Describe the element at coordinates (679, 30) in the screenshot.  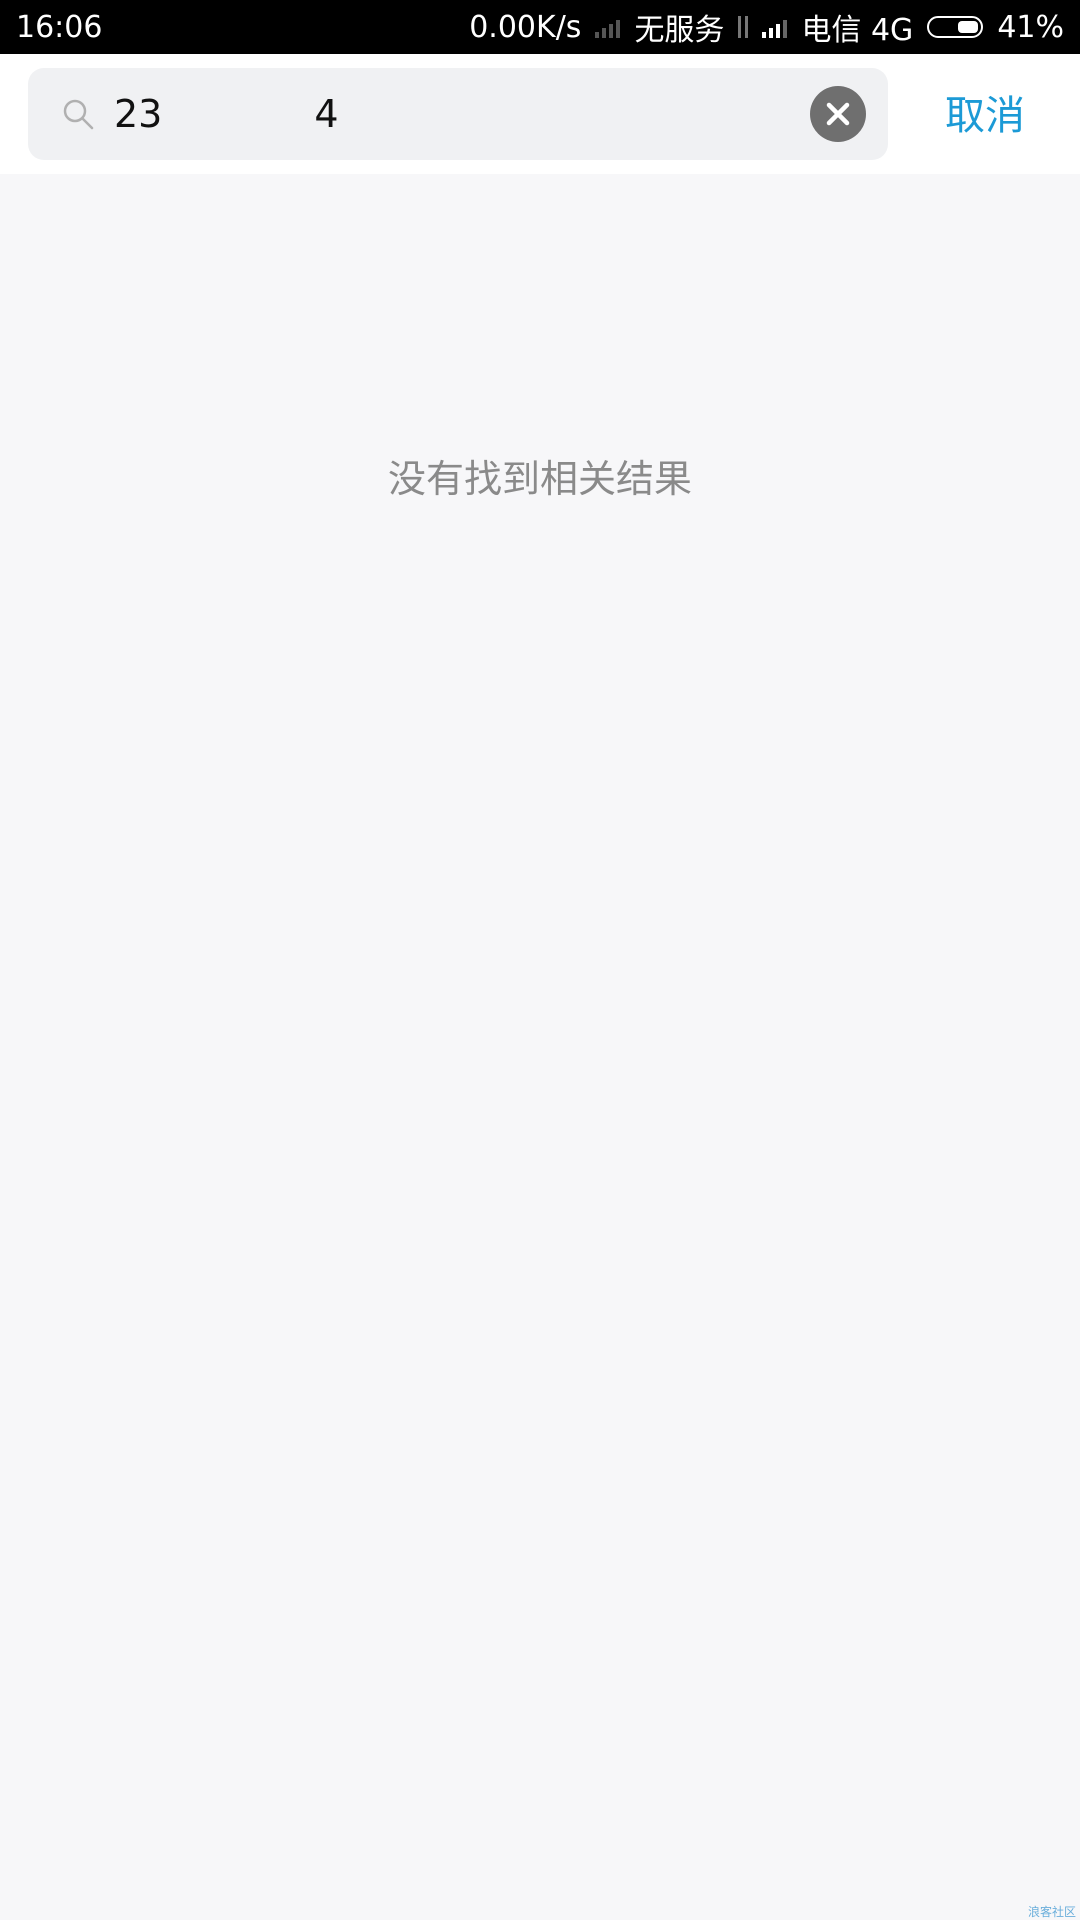
I see `no-service-label: 无服务` at that location.